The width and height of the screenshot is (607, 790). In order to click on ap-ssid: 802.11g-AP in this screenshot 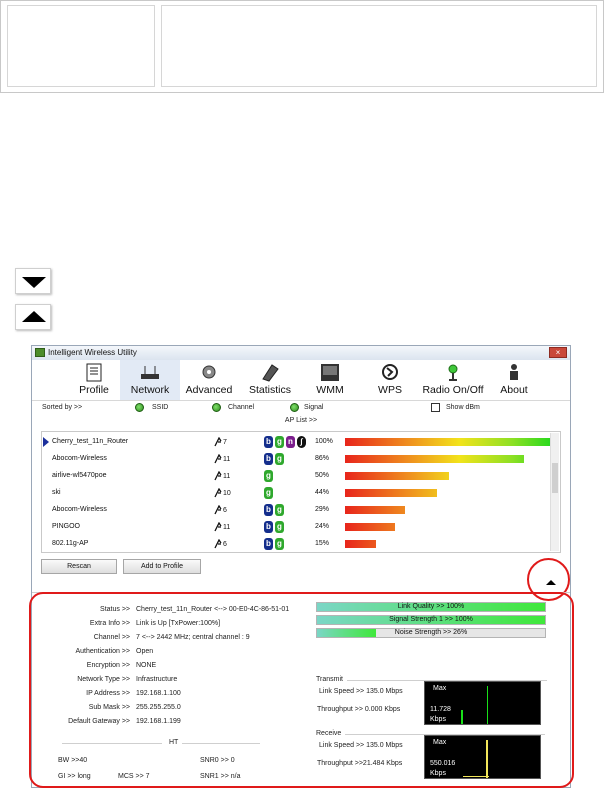, I will do `click(70, 543)`.